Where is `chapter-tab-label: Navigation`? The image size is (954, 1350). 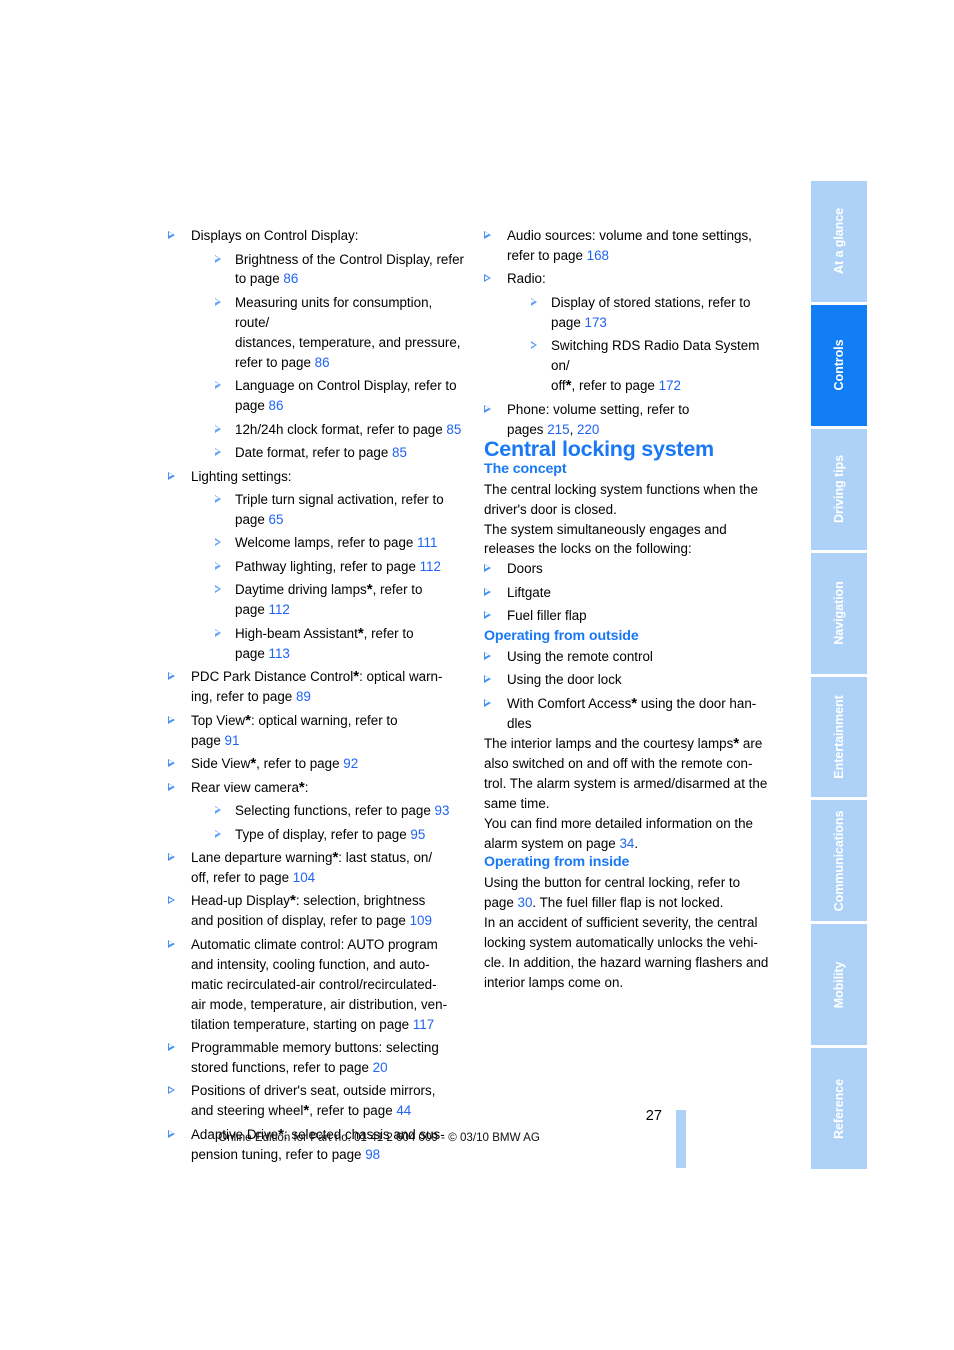
chapter-tab-label: Navigation is located at coordinates (839, 613).